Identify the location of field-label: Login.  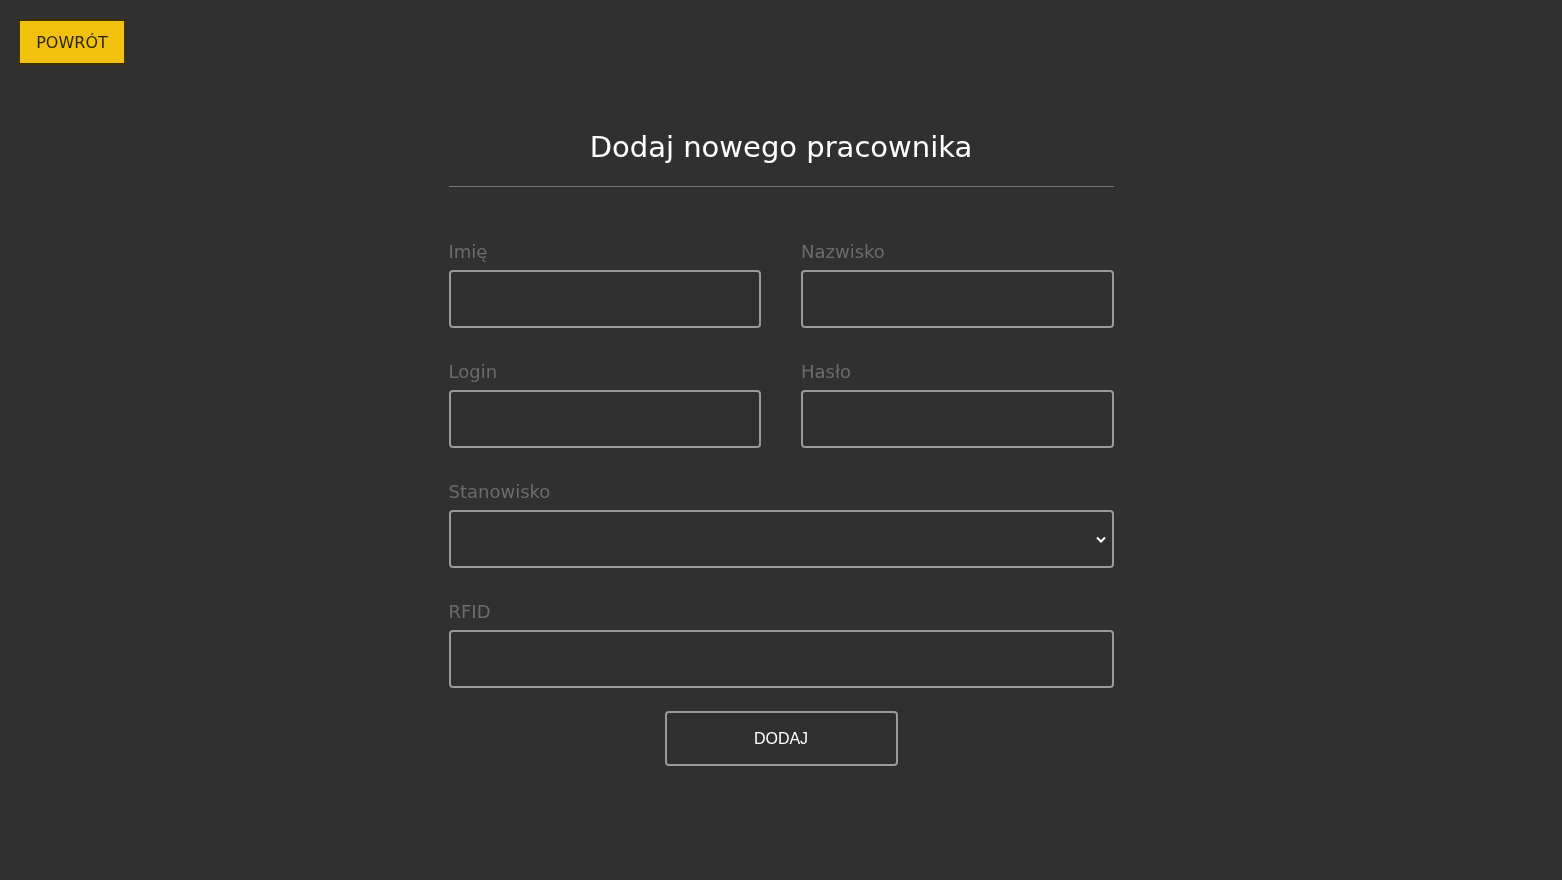
(473, 372).